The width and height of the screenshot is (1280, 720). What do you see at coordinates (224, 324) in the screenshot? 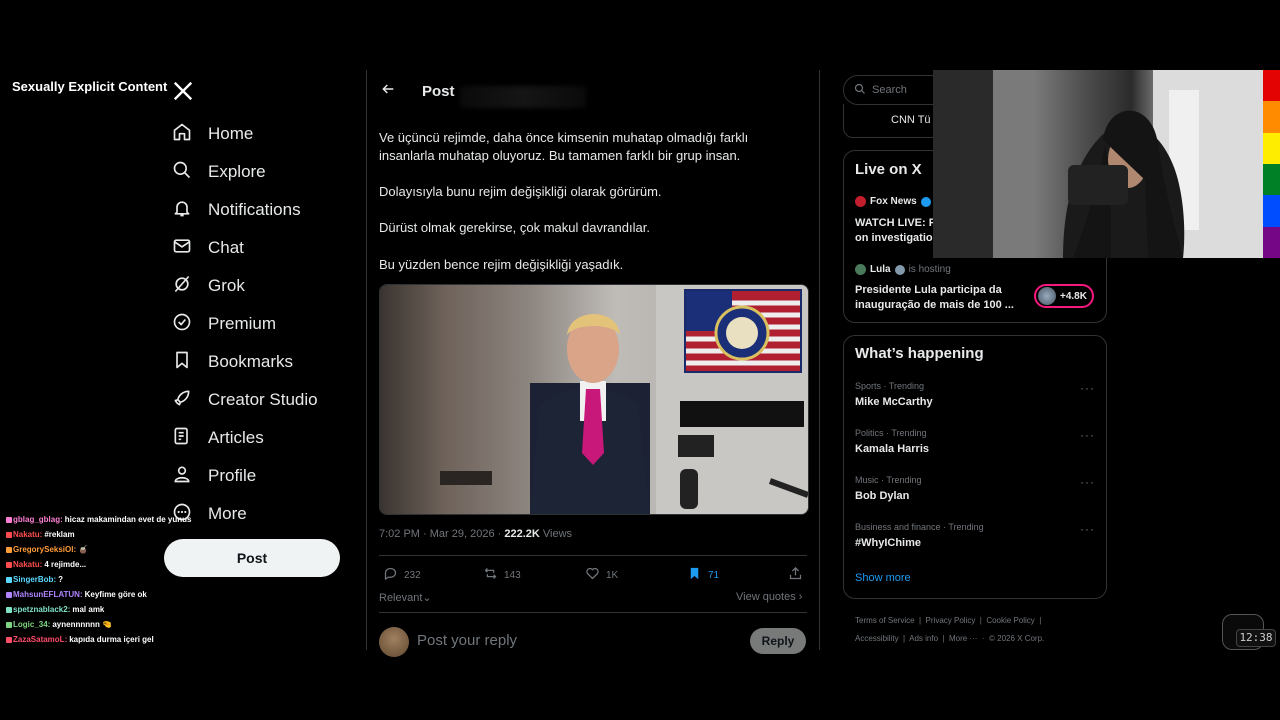
I see `nav-premium: Premium` at bounding box center [224, 324].